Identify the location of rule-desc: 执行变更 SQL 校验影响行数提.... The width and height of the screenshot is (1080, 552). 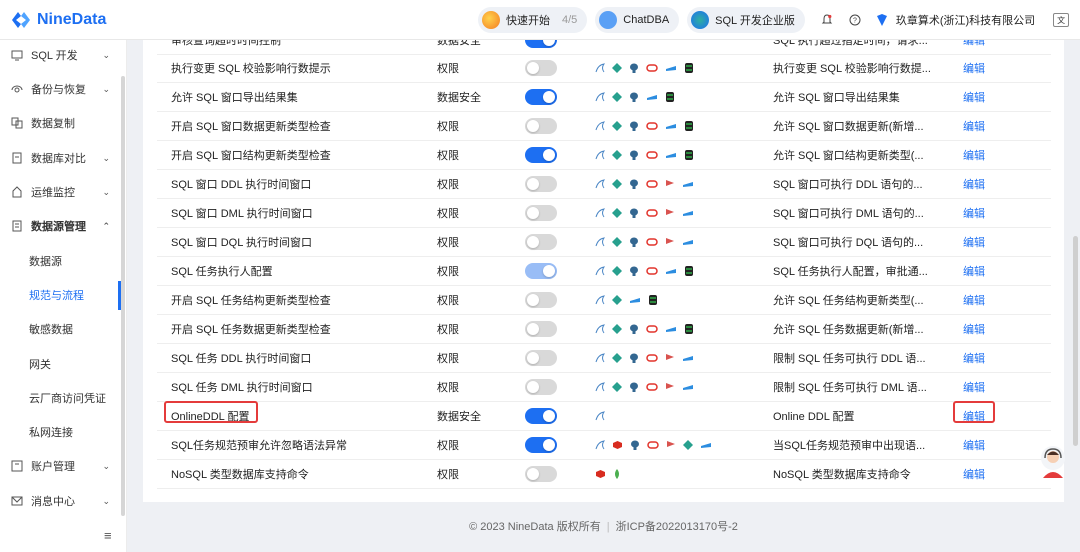
(852, 69).